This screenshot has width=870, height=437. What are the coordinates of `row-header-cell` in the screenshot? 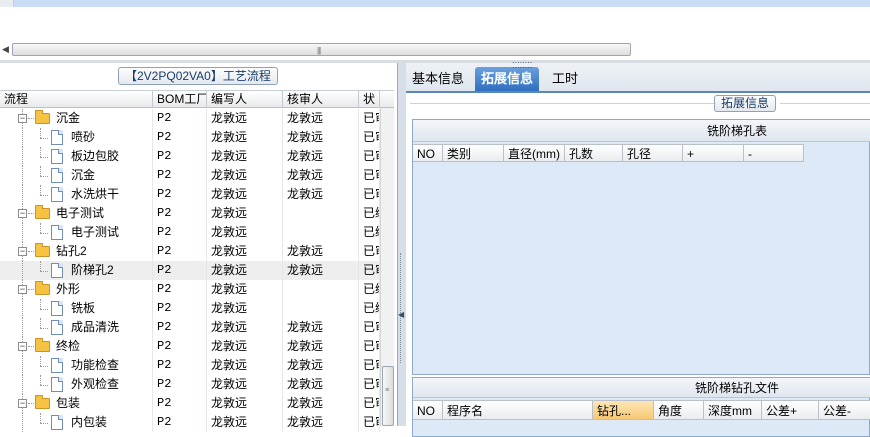 It's located at (7, 3).